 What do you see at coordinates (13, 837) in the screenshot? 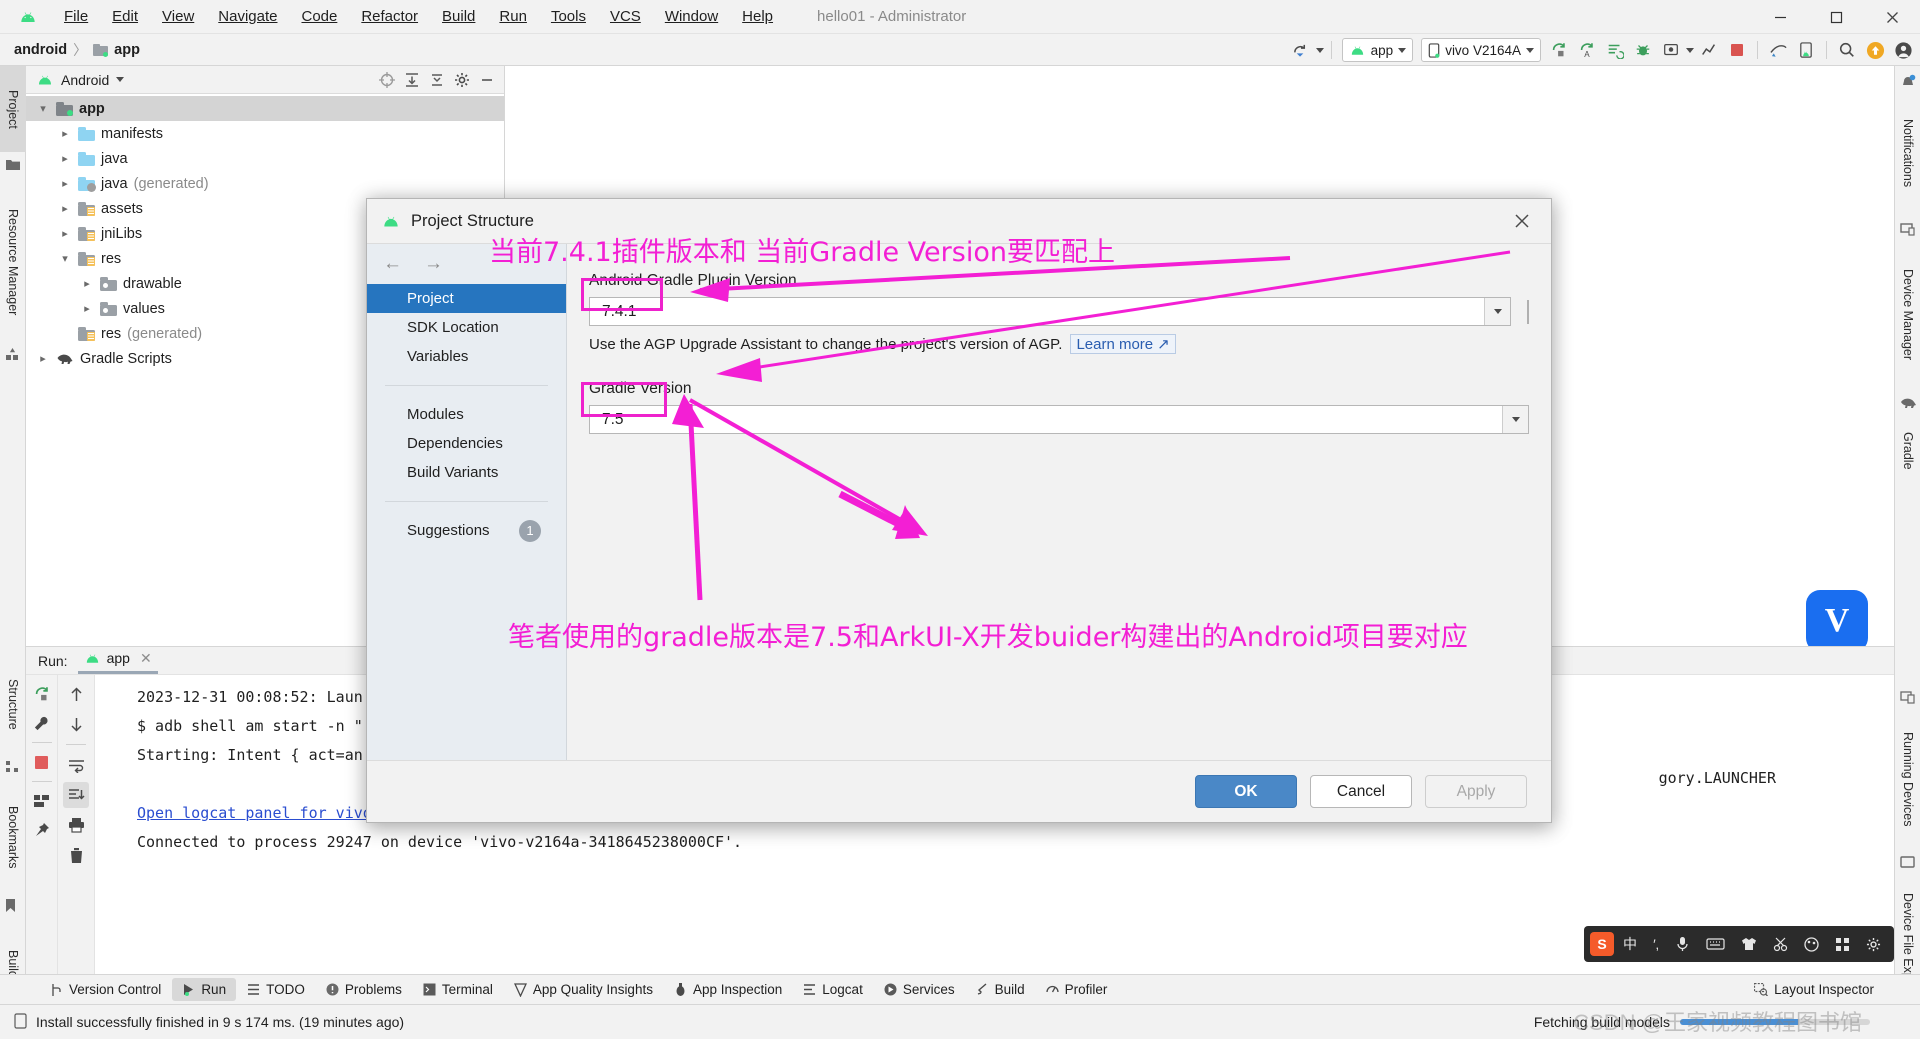
I see `sidebar-item-bookmarks: Bookmarks` at bounding box center [13, 837].